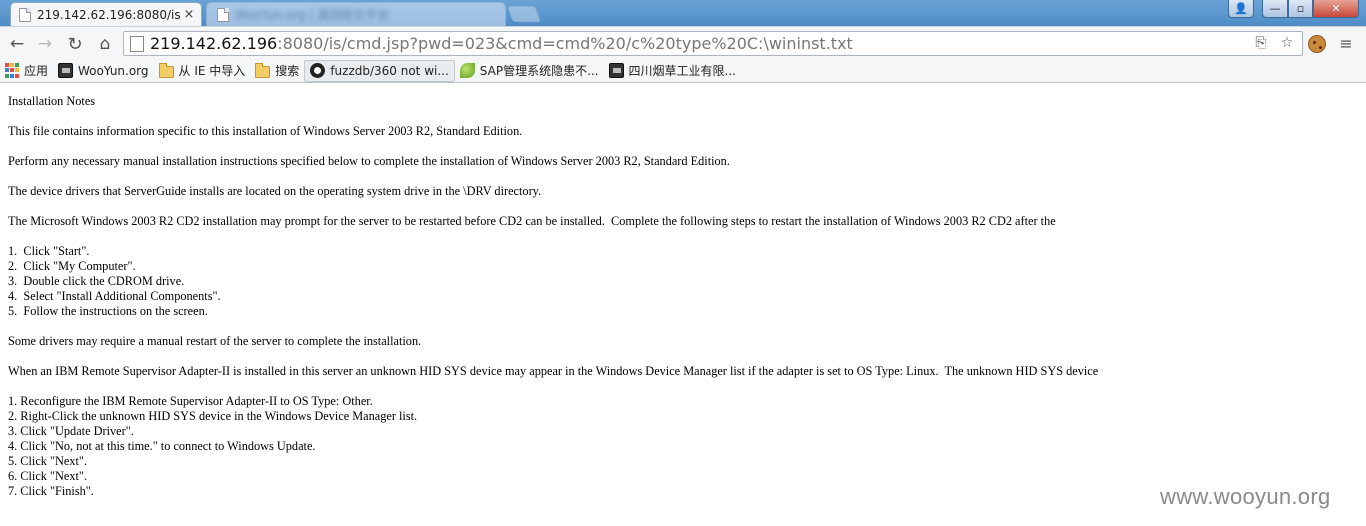 The image size is (1366, 526). I want to click on bookmark-folder-ie-import: 从 IE 中导入, so click(202, 71).